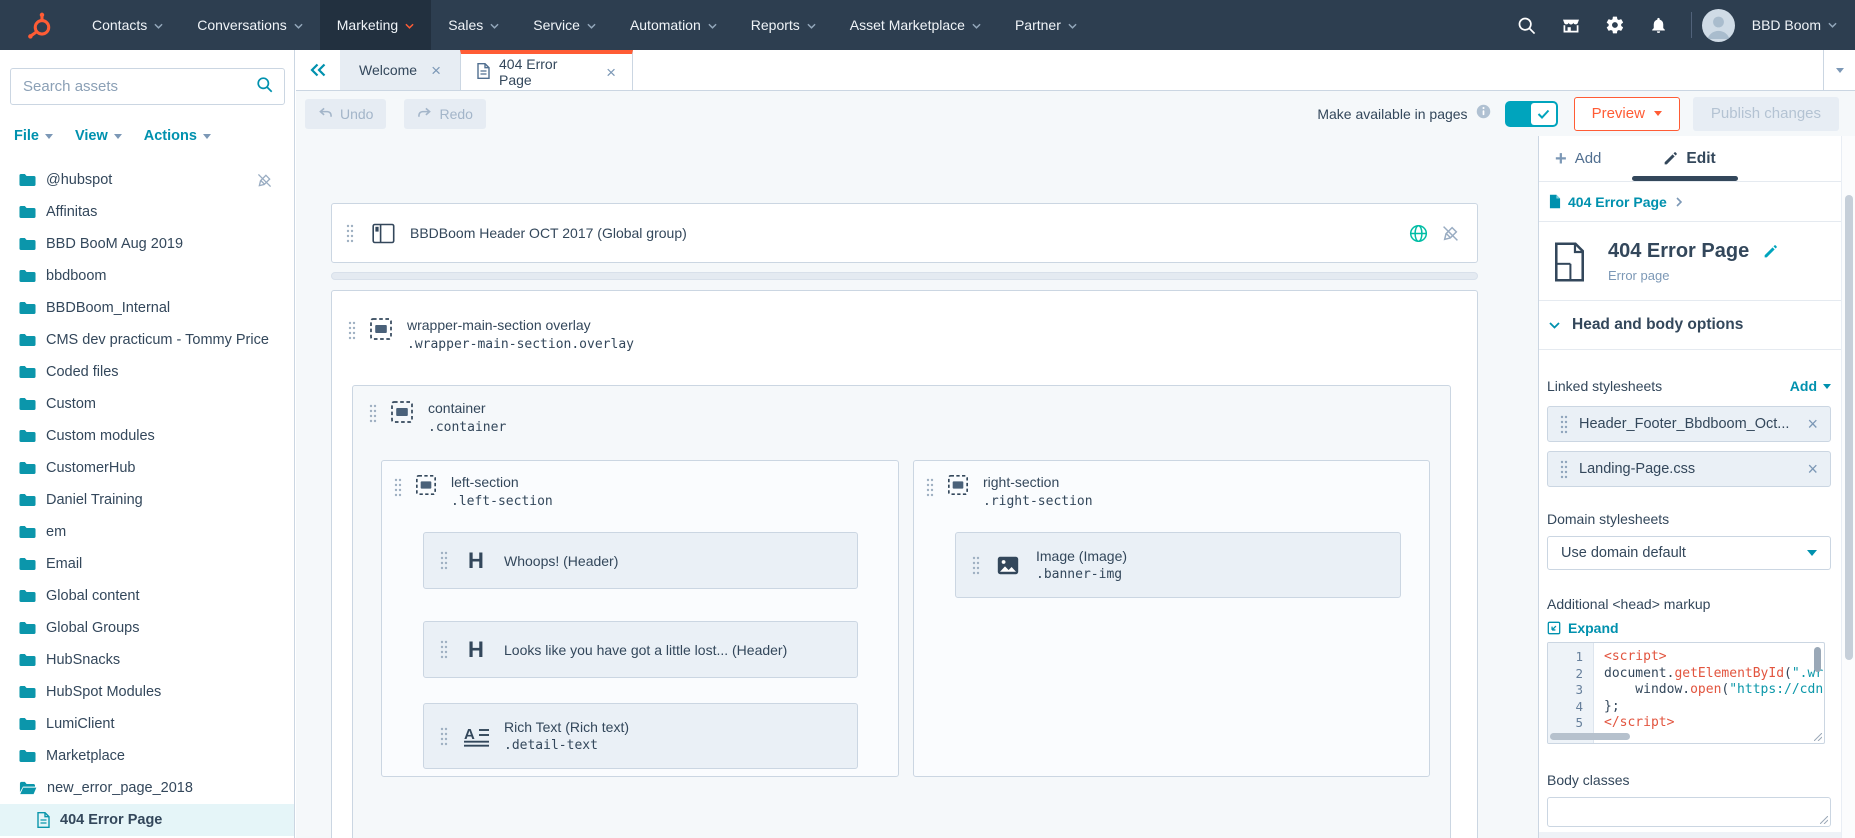 Image resolution: width=1855 pixels, height=838 pixels. What do you see at coordinates (250, 25) in the screenshot?
I see `nav-item: Conversations` at bounding box center [250, 25].